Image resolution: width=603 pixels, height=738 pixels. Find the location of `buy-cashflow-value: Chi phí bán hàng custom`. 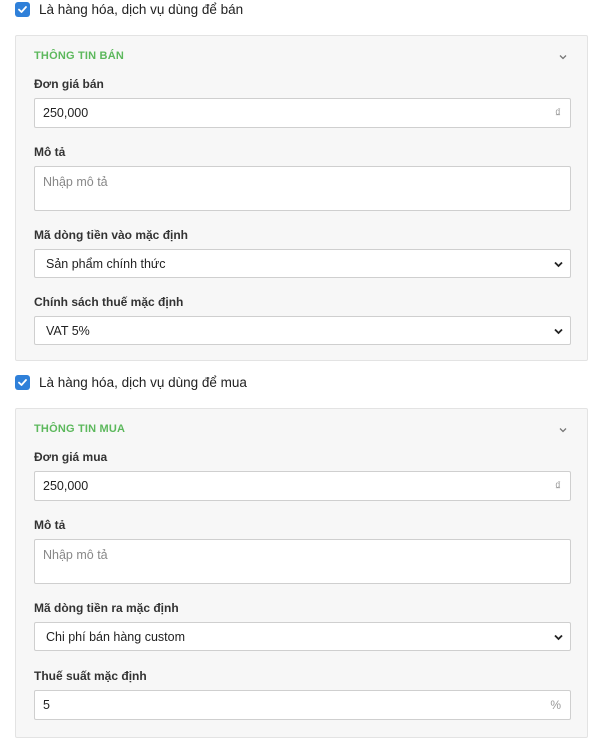

buy-cashflow-value: Chi phí bán hàng custom is located at coordinates (115, 637).